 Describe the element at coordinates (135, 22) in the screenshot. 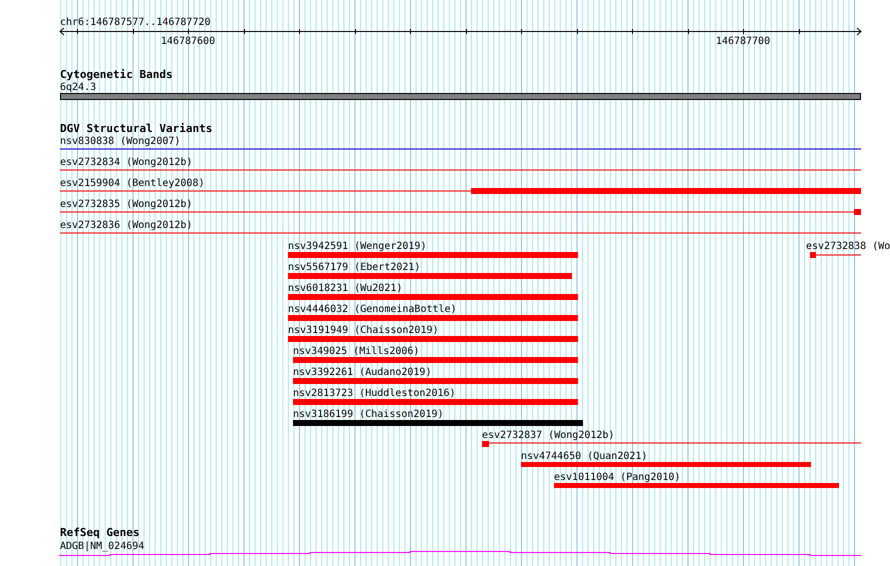

I see `location-label: chr6:146787577..146787720` at that location.